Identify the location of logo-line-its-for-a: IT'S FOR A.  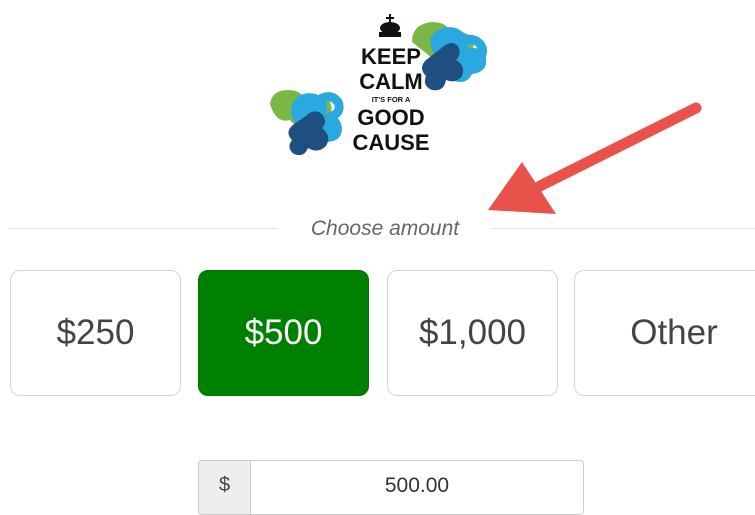
(391, 99).